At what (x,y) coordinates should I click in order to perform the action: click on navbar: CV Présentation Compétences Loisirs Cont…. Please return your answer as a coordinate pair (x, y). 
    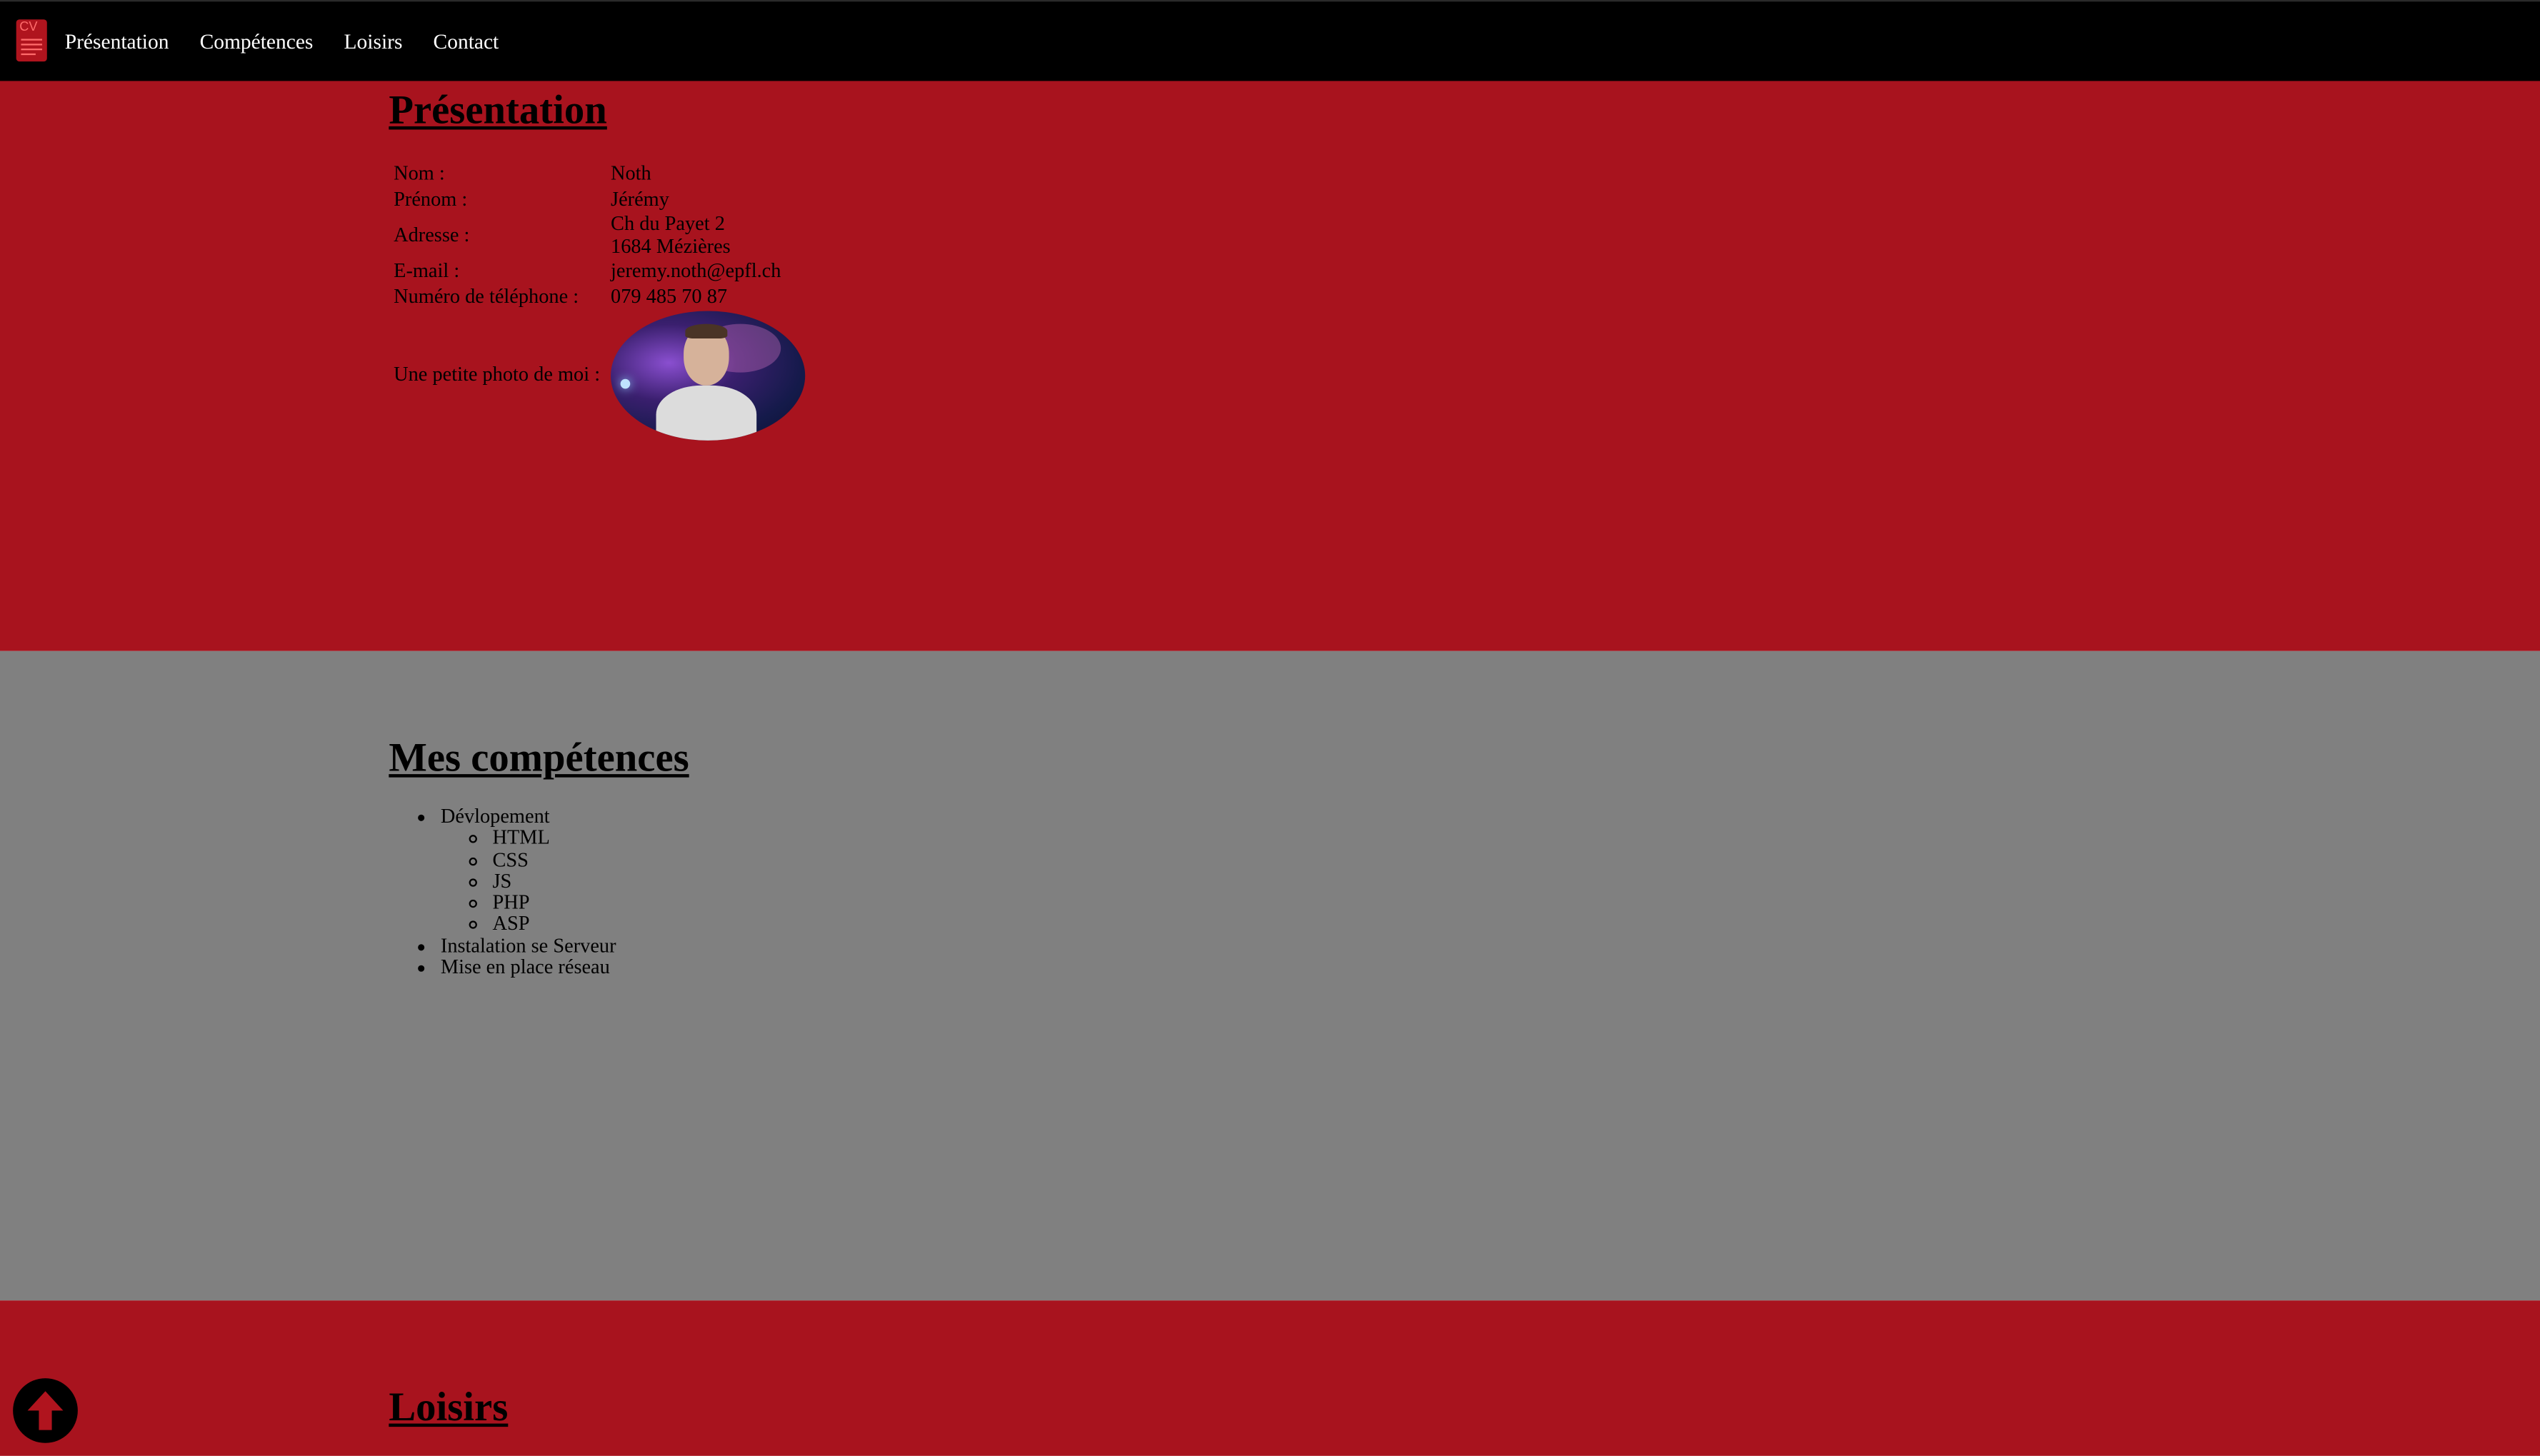
    Looking at the image, I should click on (1270, 40).